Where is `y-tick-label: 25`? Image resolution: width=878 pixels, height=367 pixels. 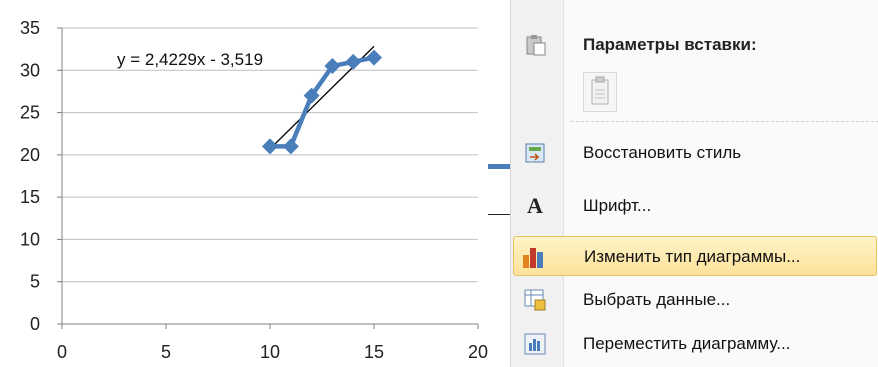 y-tick-label: 25 is located at coordinates (30, 113).